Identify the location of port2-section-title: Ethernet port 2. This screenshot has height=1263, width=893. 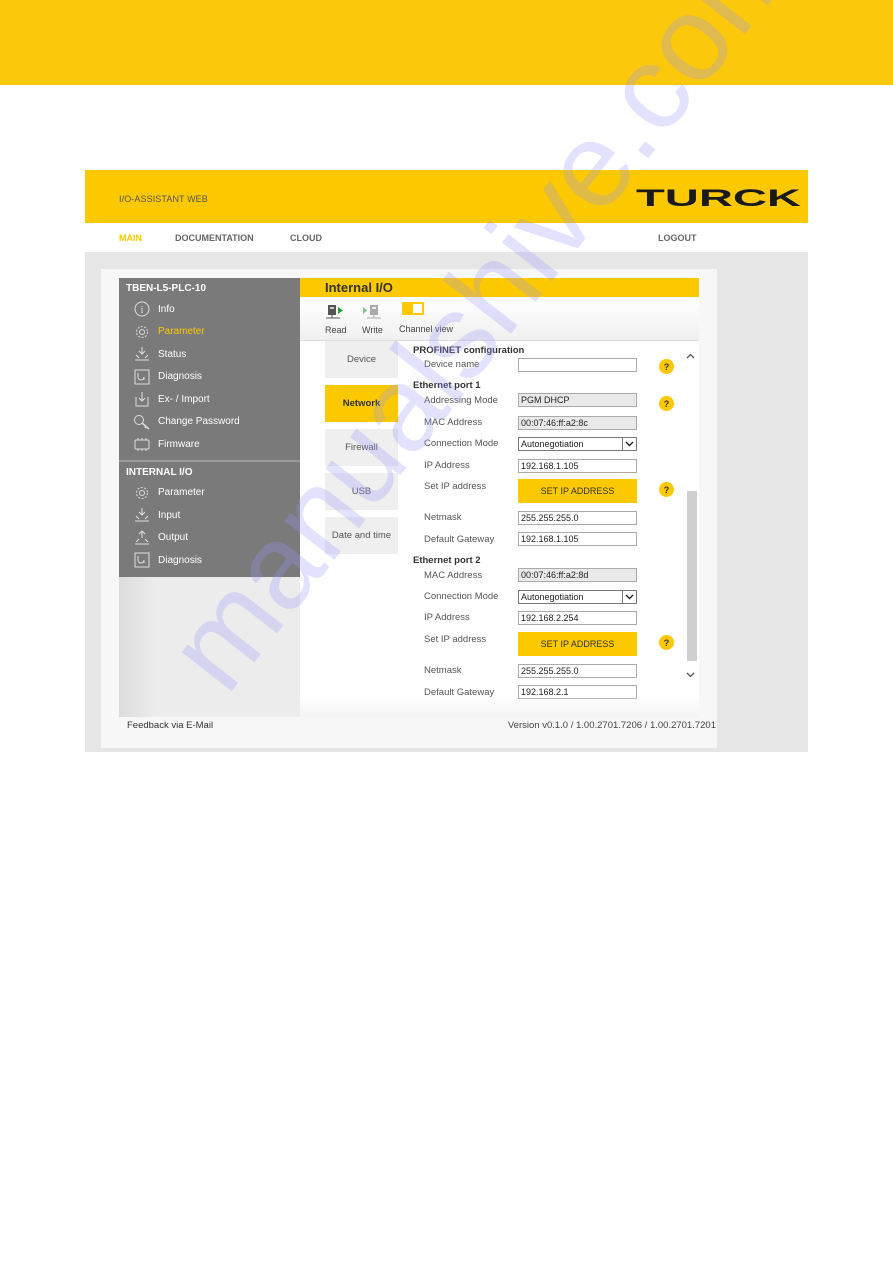
(447, 560).